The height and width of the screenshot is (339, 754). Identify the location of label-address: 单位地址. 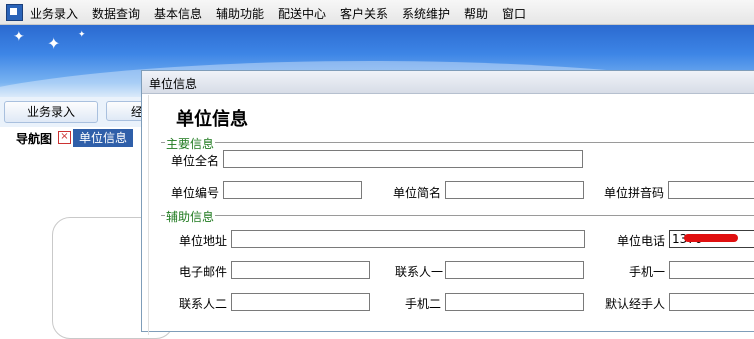
(203, 241).